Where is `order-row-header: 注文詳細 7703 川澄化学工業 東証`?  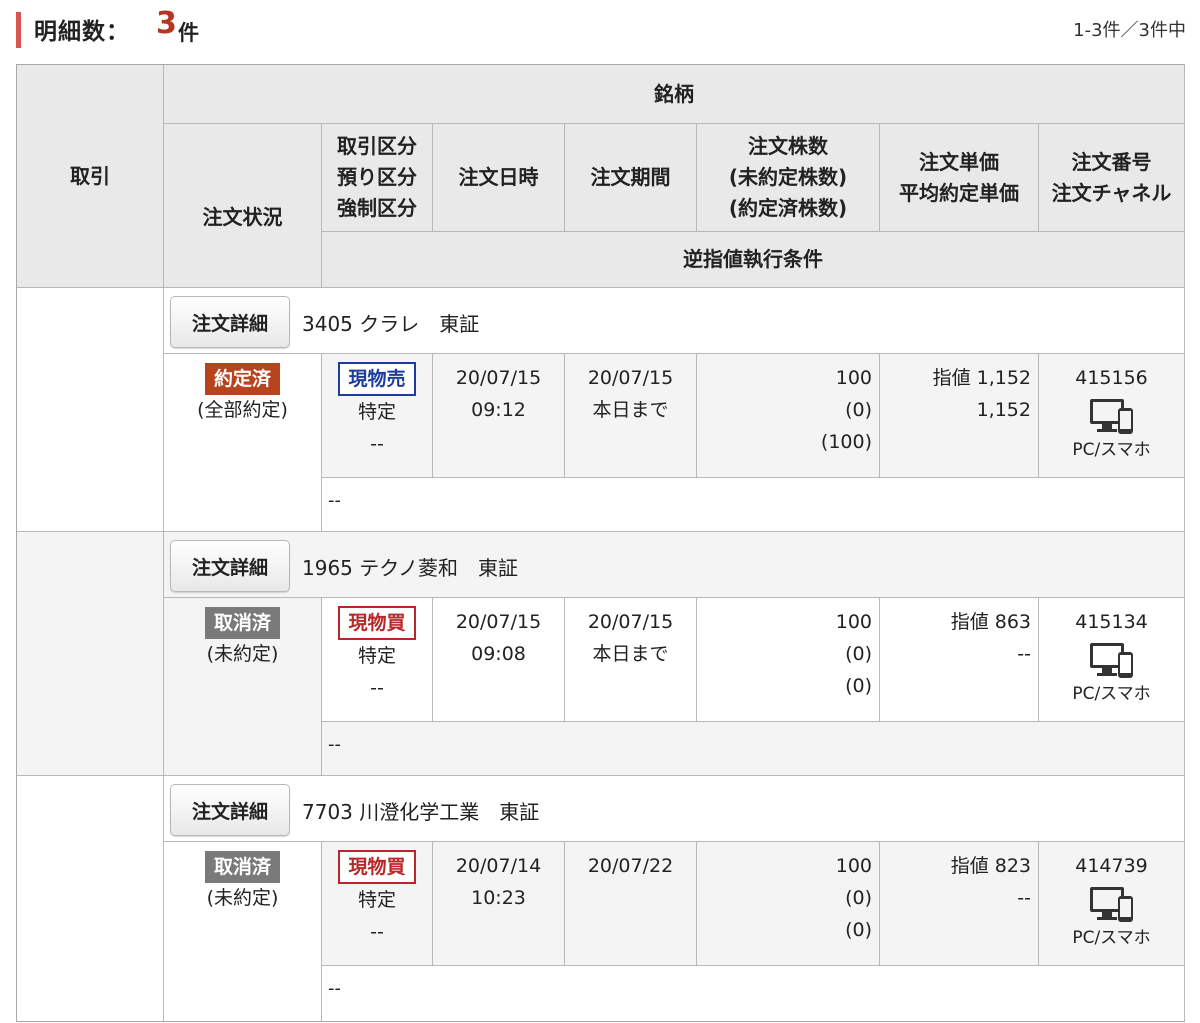
order-row-header: 注文詳細 7703 川澄化学工業 東証 is located at coordinates (674, 809).